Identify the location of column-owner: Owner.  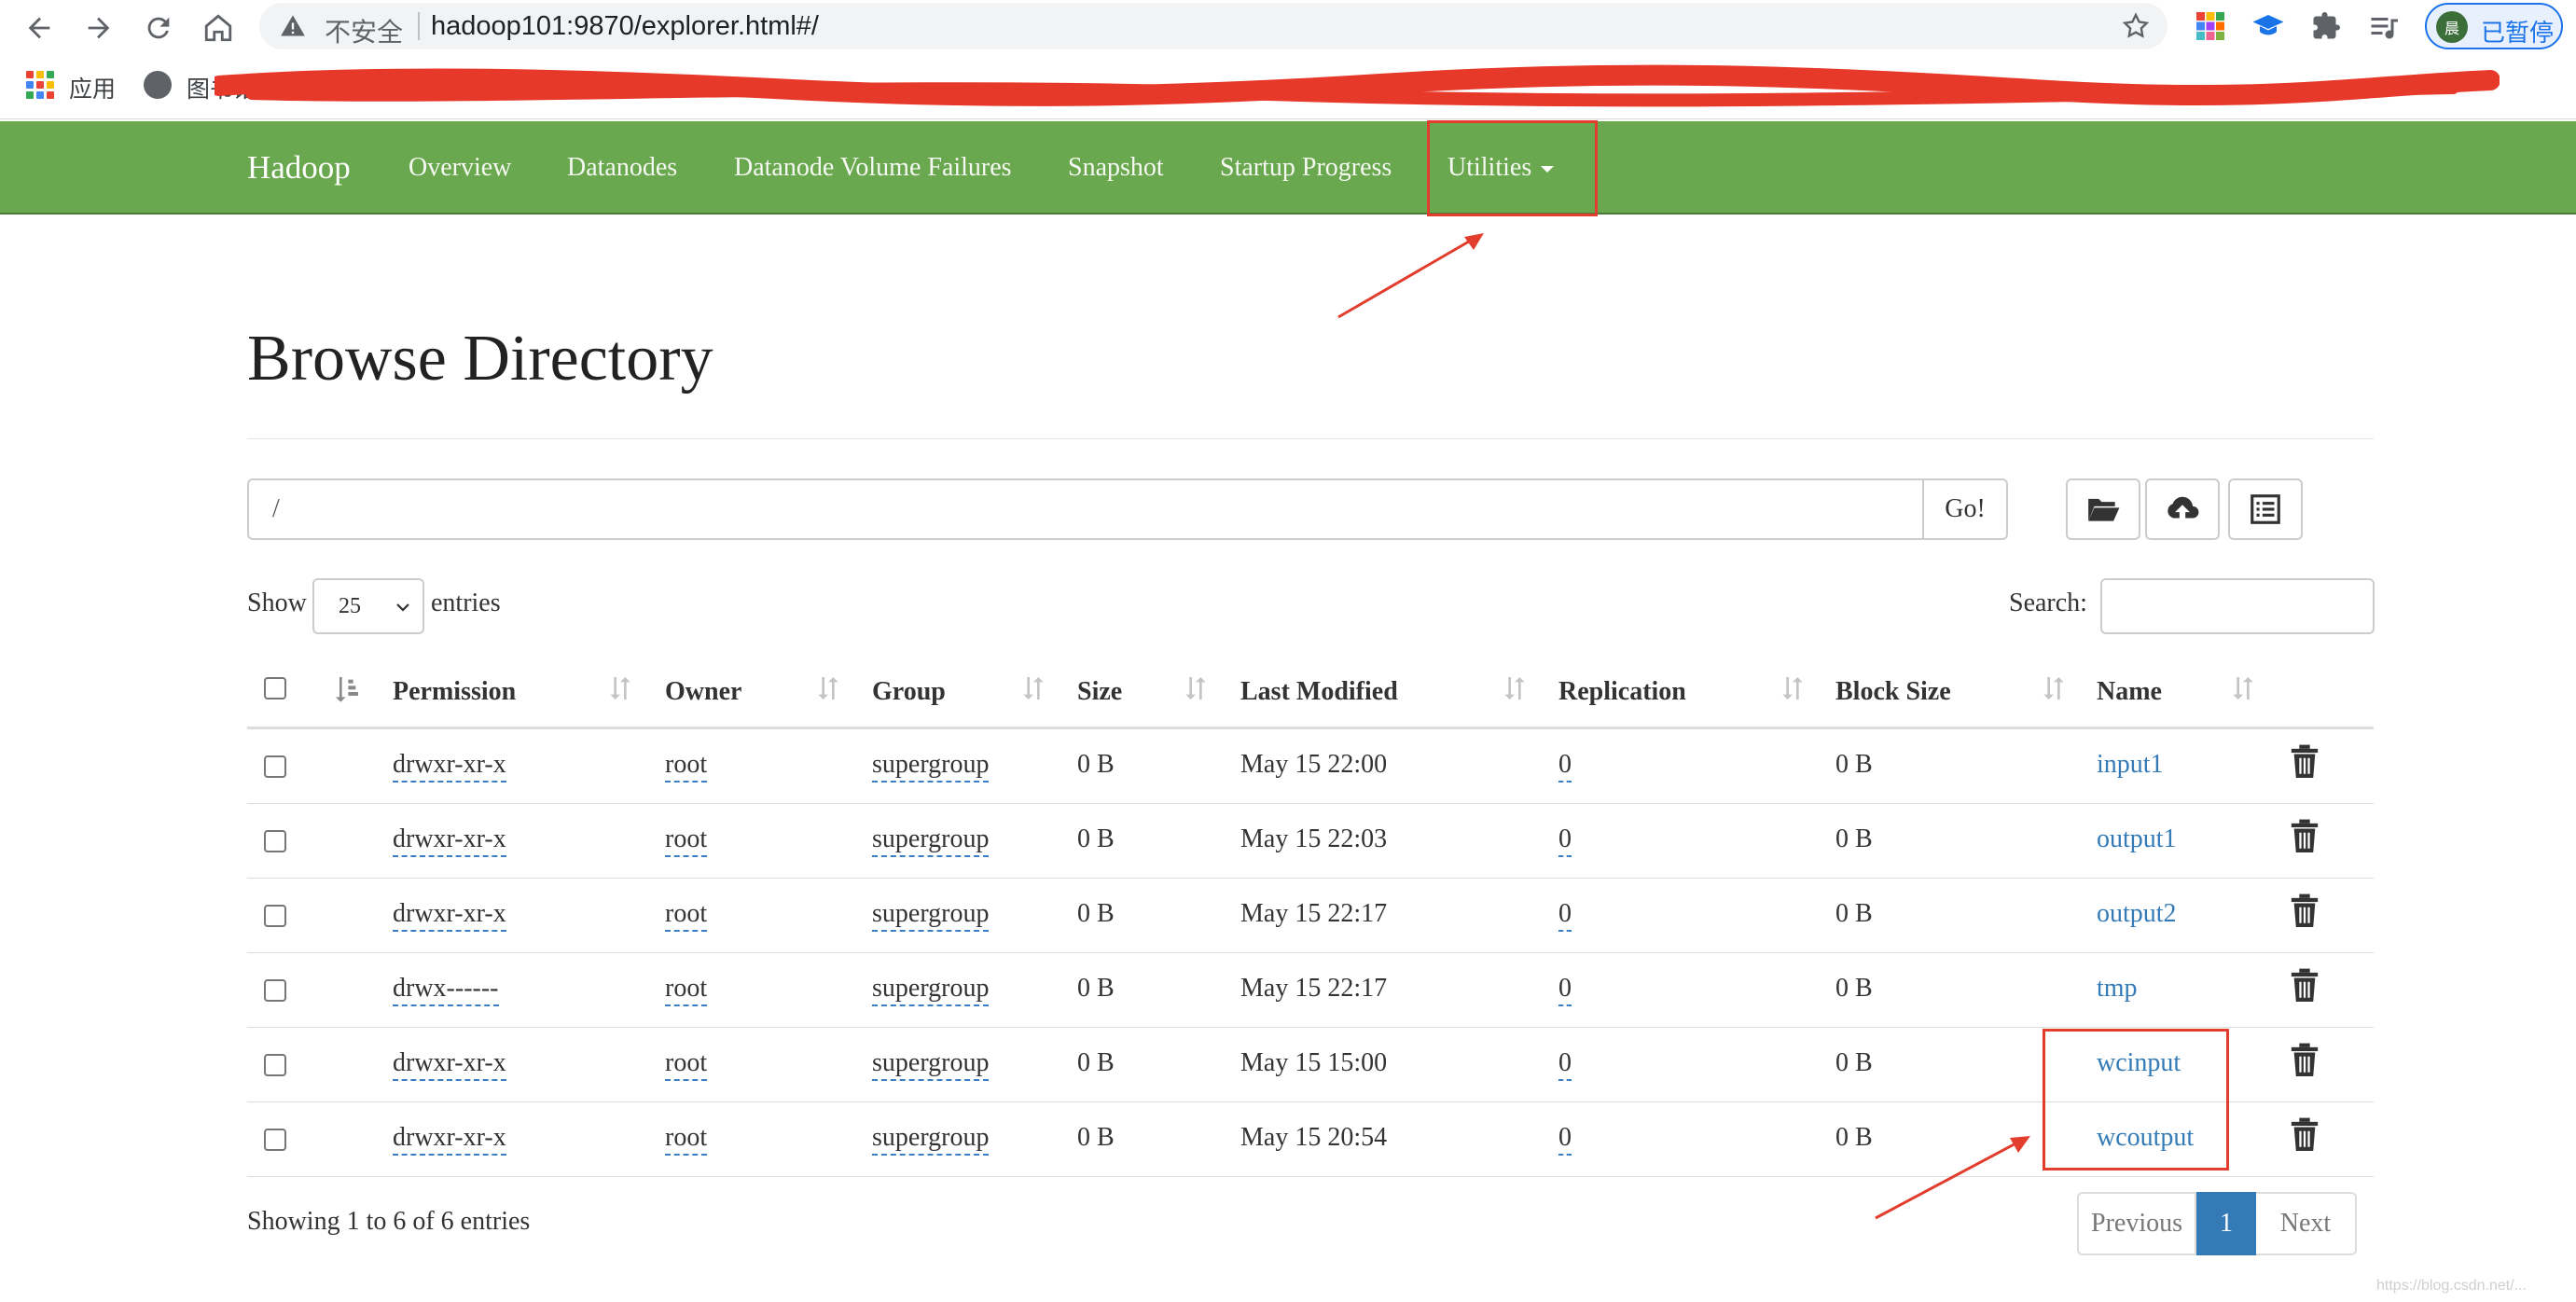
(703, 692).